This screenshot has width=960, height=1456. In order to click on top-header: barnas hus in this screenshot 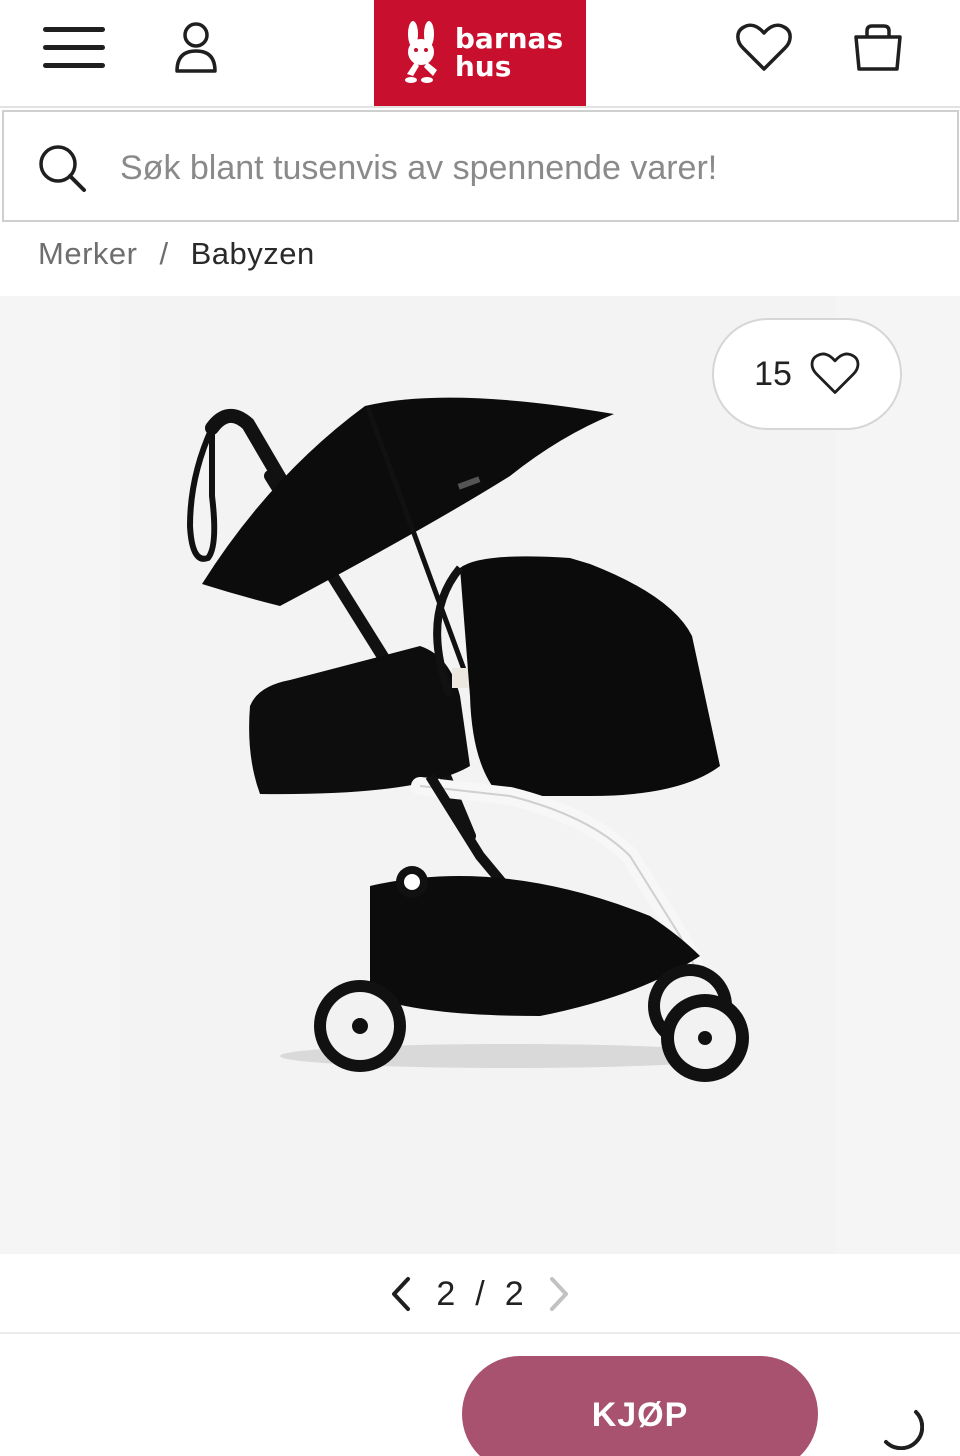, I will do `click(480, 54)`.